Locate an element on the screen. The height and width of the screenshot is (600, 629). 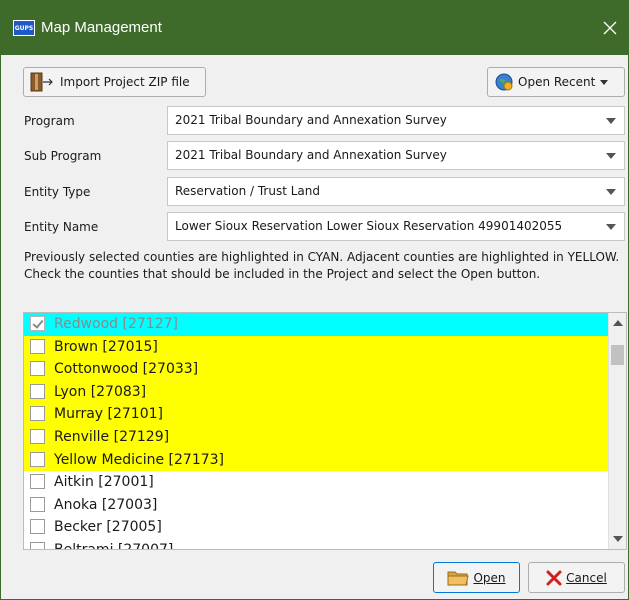
open-button: Open is located at coordinates (476, 577).